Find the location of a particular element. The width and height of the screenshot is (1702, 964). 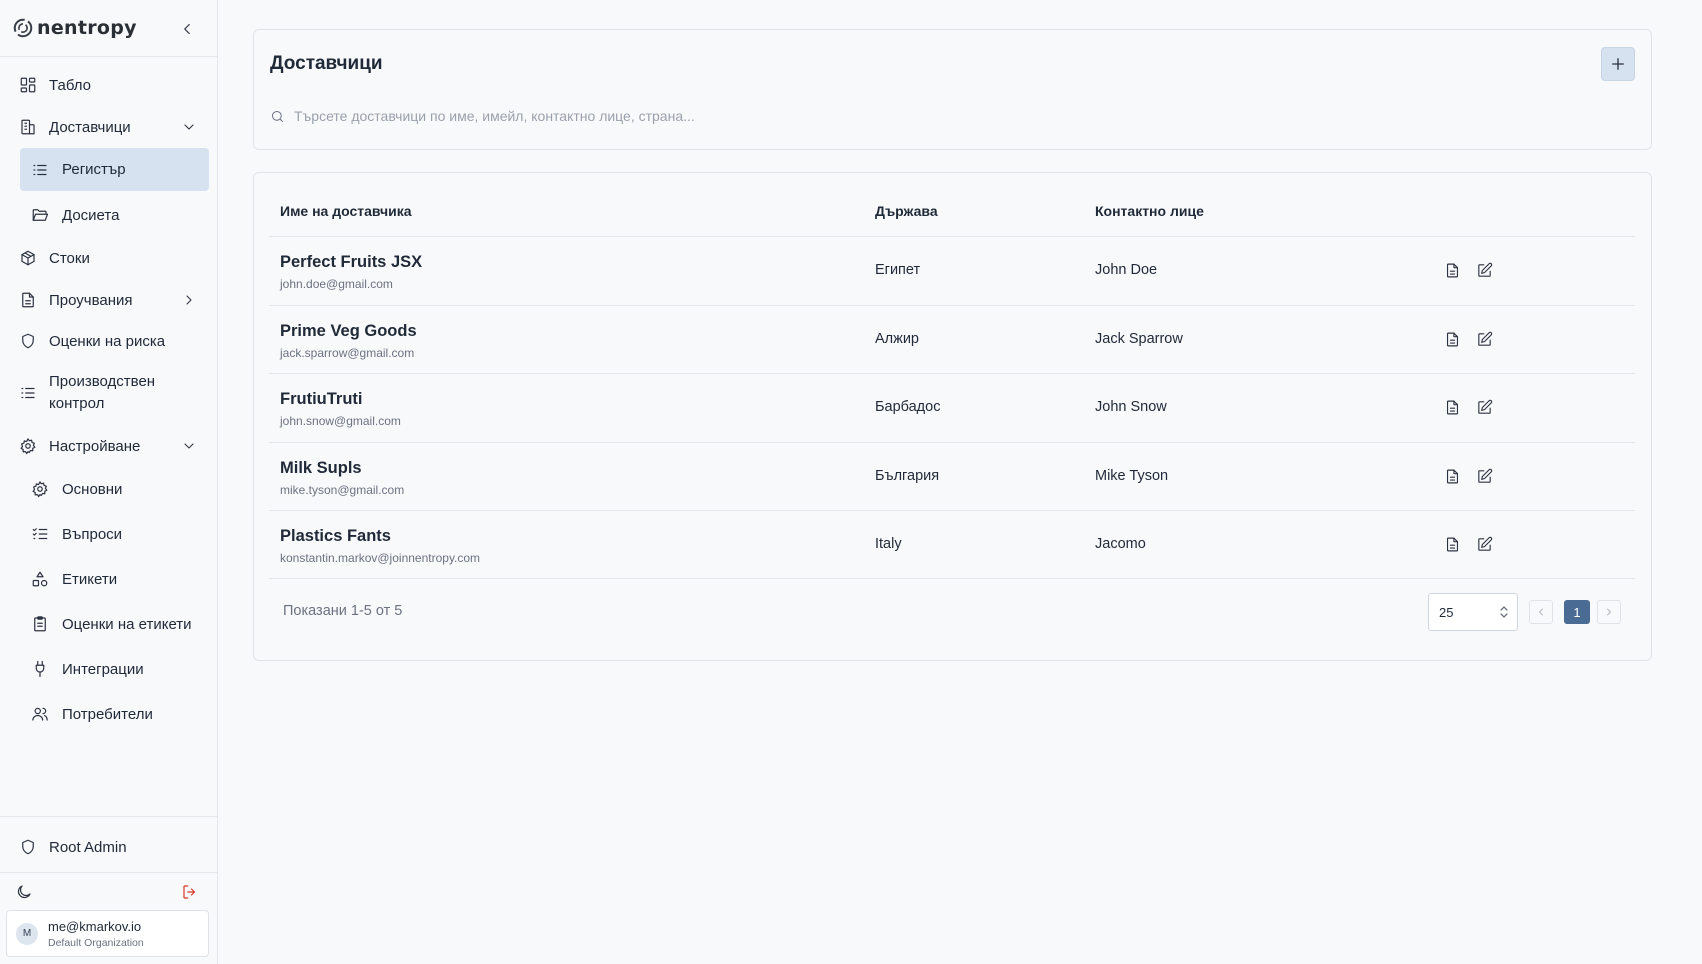

page-size-select: 25 is located at coordinates (1473, 612).